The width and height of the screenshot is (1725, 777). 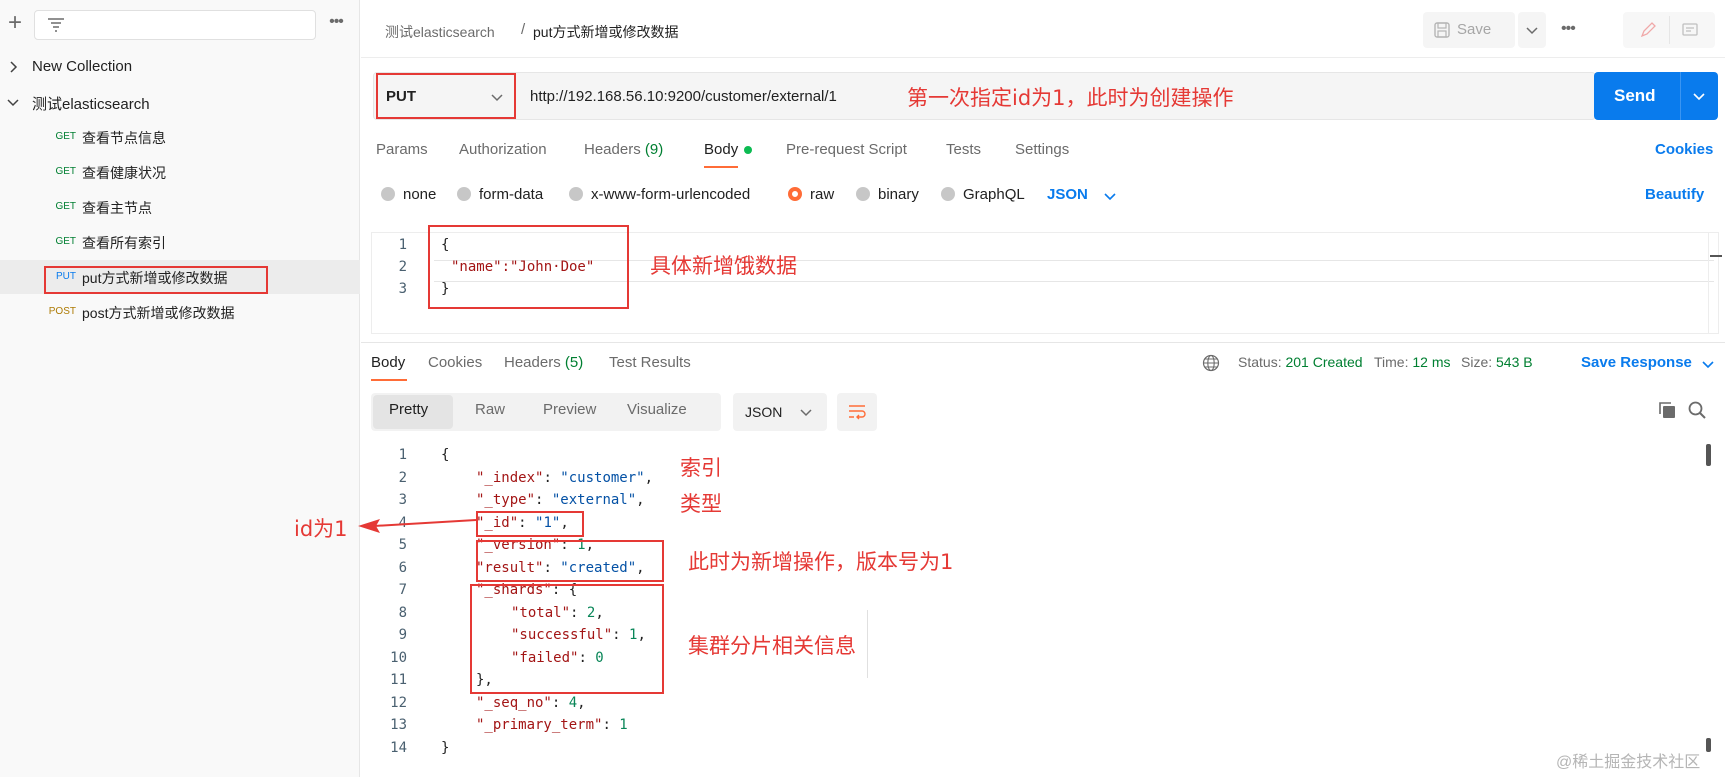 What do you see at coordinates (440, 32) in the screenshot?
I see `breadcrumb-collection: 测试elasticsearch` at bounding box center [440, 32].